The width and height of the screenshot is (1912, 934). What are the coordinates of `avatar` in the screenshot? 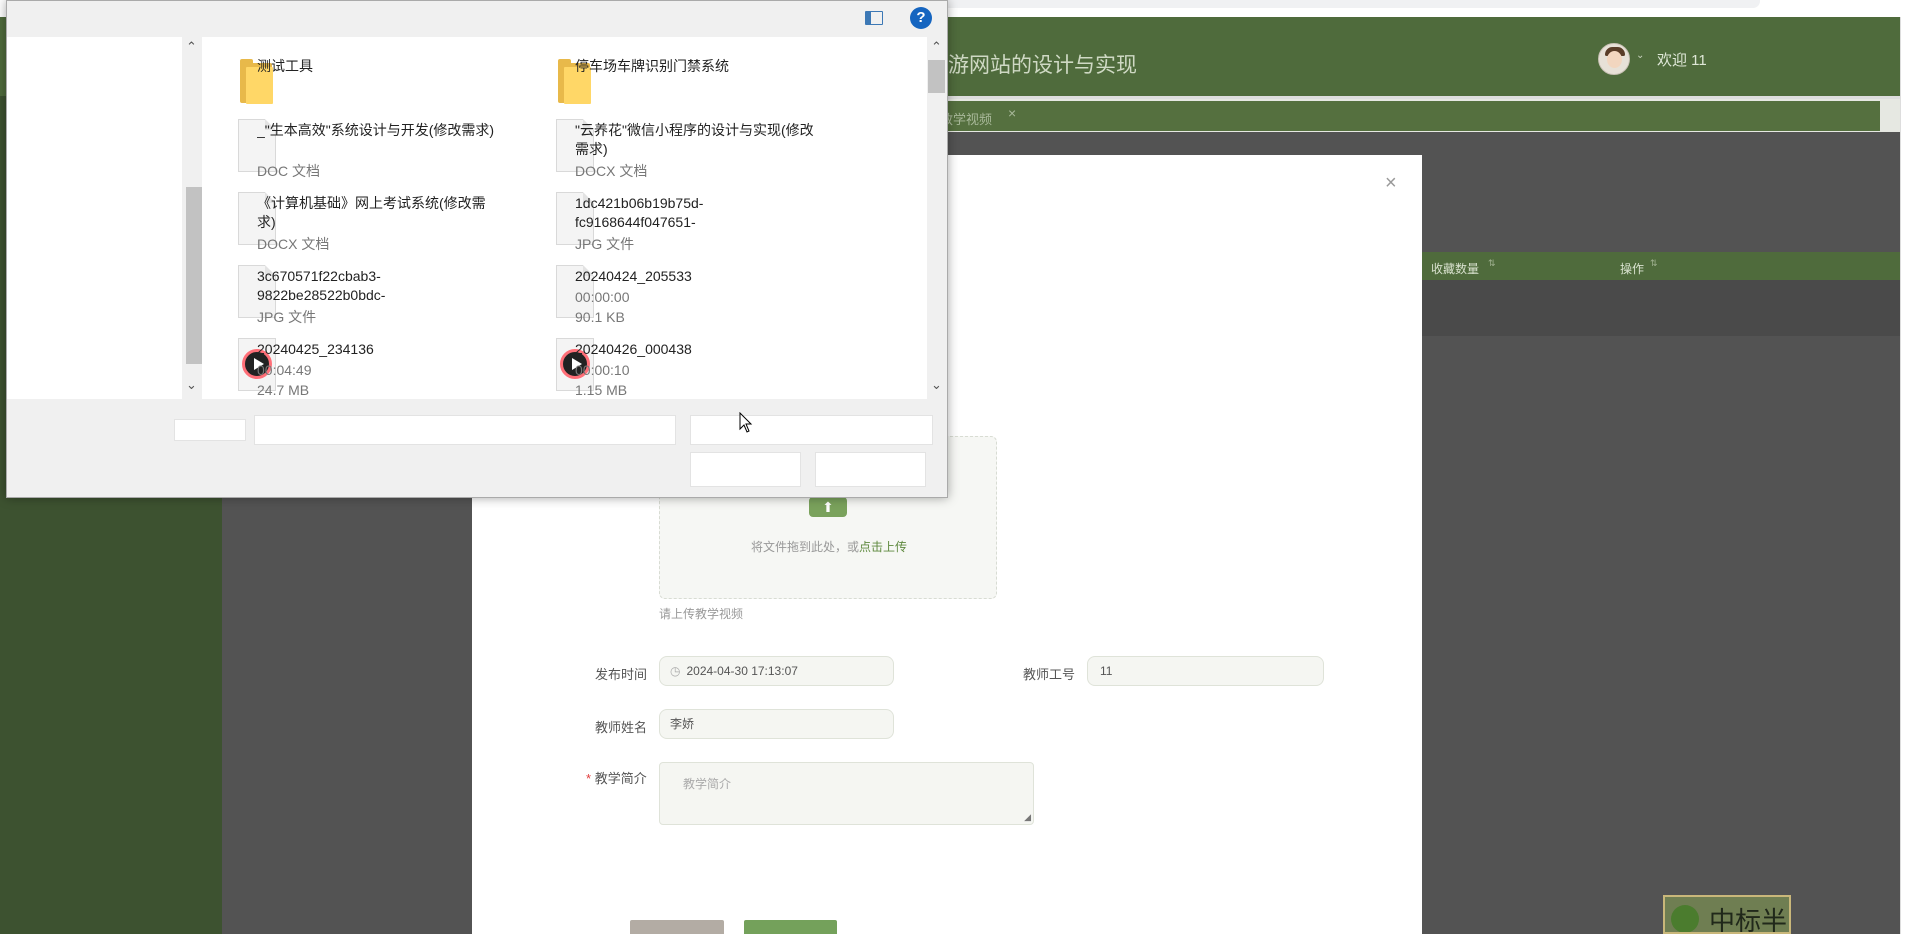 It's located at (1614, 59).